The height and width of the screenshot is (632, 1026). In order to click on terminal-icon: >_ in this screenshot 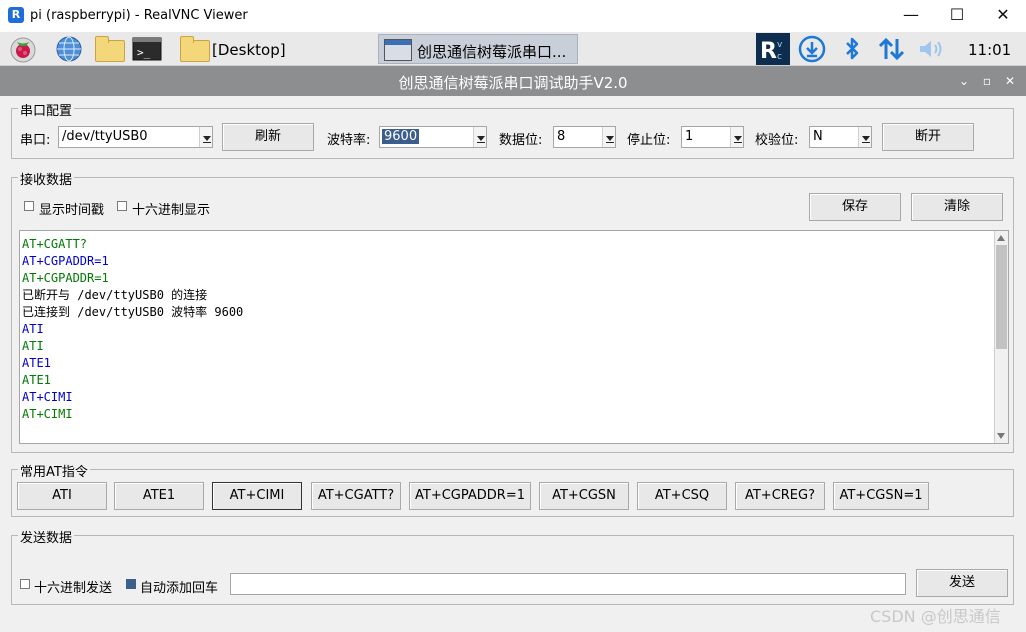, I will do `click(147, 49)`.